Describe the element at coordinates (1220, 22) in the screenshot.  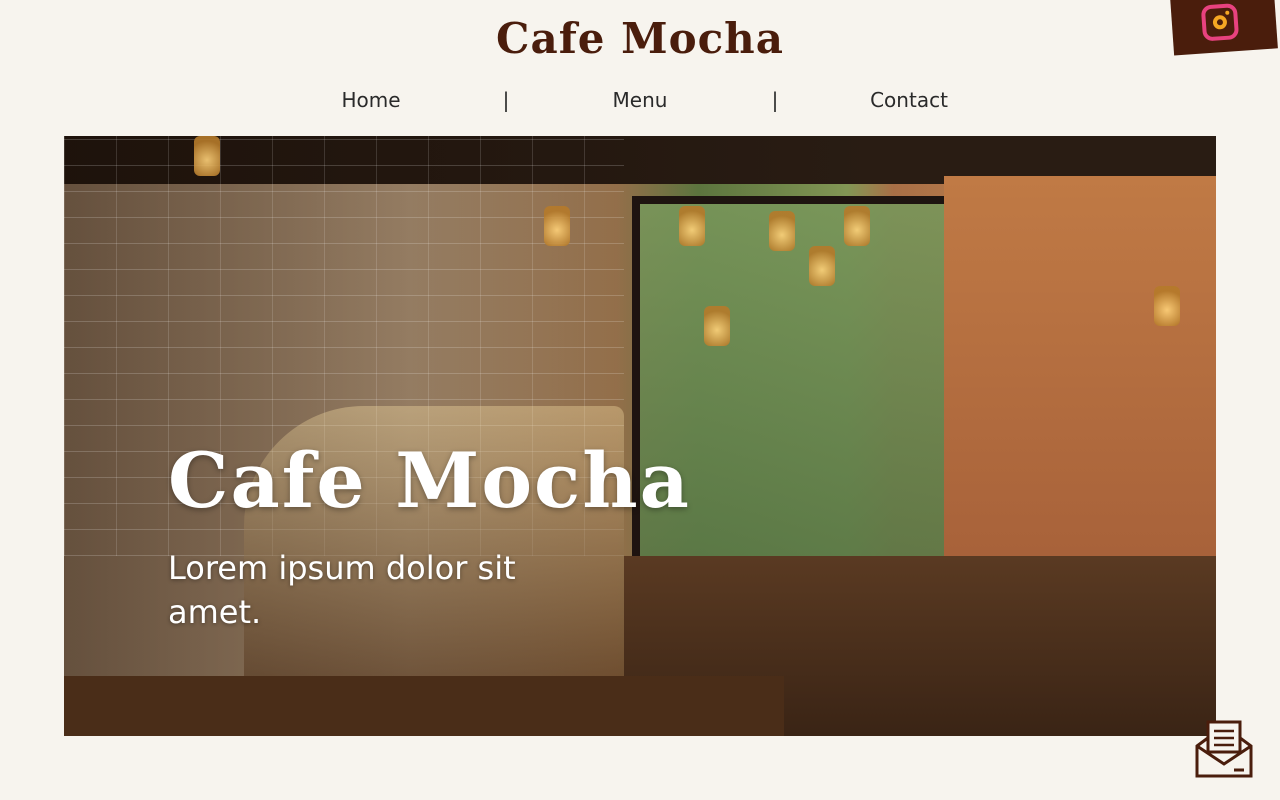
I see `instagram-icon` at that location.